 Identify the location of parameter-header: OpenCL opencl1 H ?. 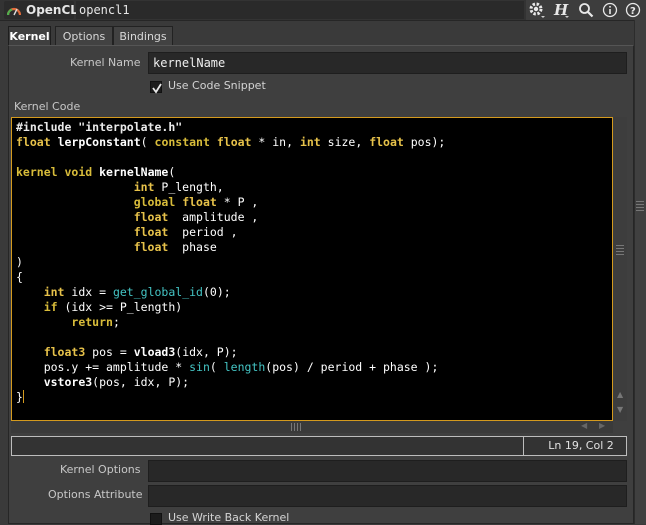
(323, 10).